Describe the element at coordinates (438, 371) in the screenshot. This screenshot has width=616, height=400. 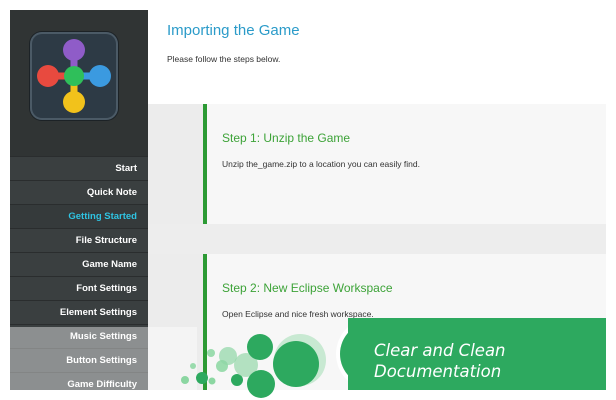
I see `banner-line-2: Documentation` at that location.